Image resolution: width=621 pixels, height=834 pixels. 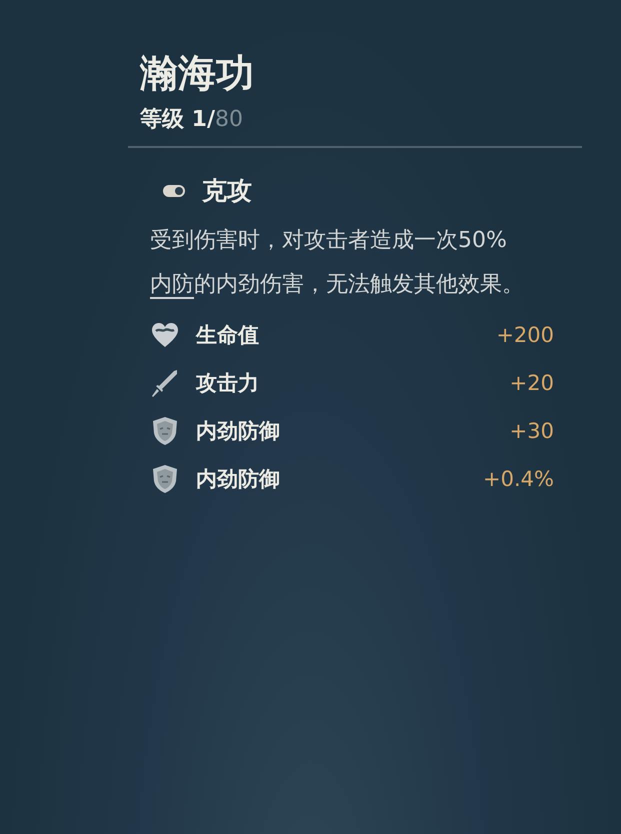 I want to click on effect-name: 克攻, so click(x=227, y=191).